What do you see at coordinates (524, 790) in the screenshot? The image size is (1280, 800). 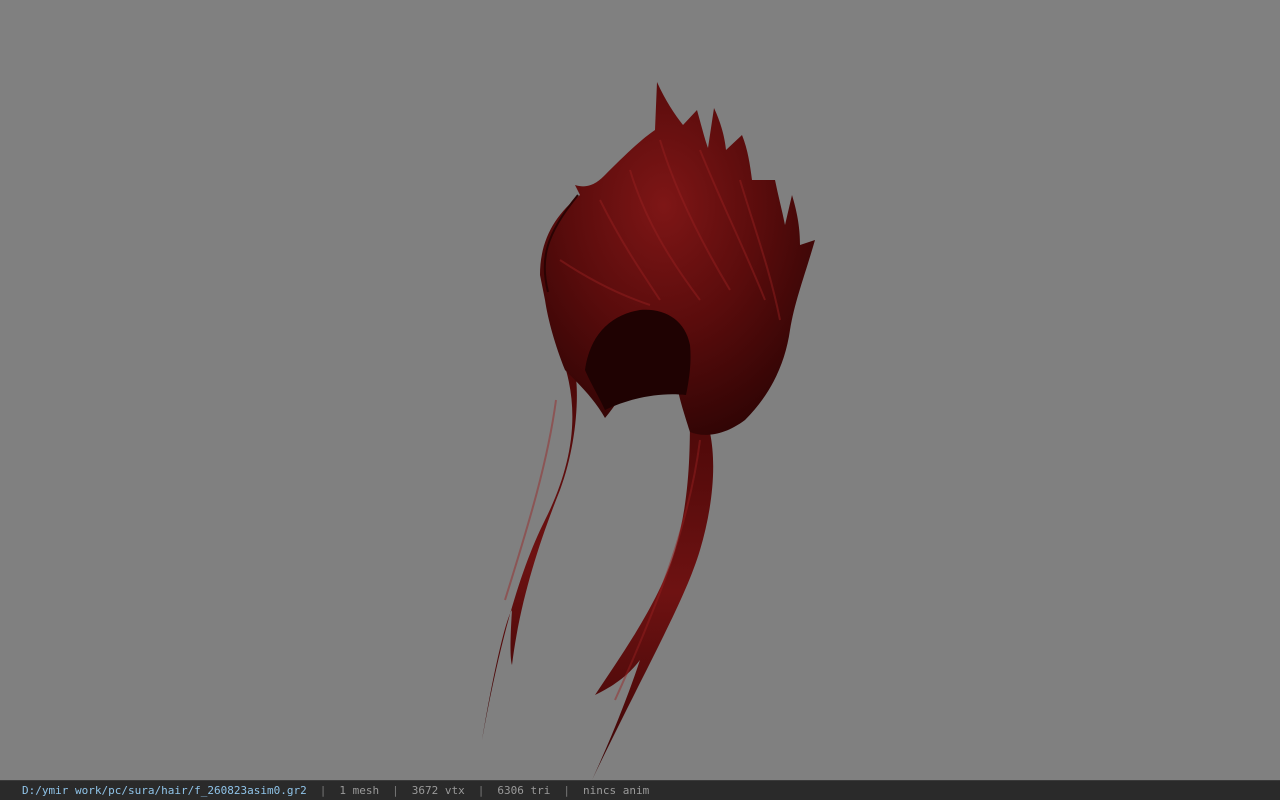 I see `status-triangle-count: 6306 tri` at bounding box center [524, 790].